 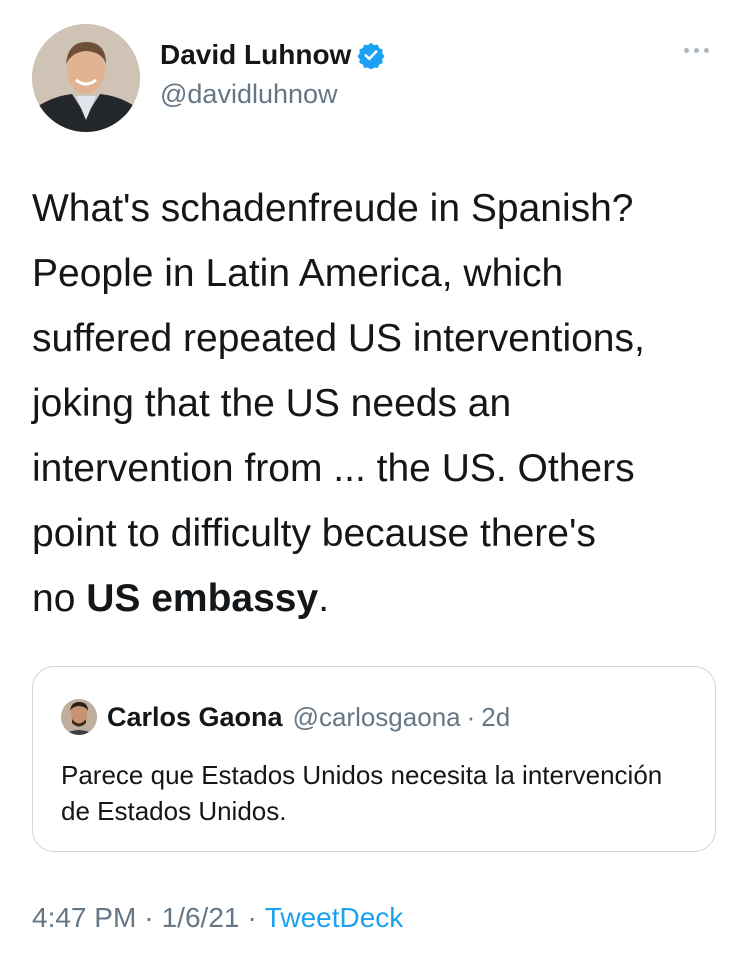 I want to click on tweet-line: suffered repeated US interventions,, so click(x=338, y=338).